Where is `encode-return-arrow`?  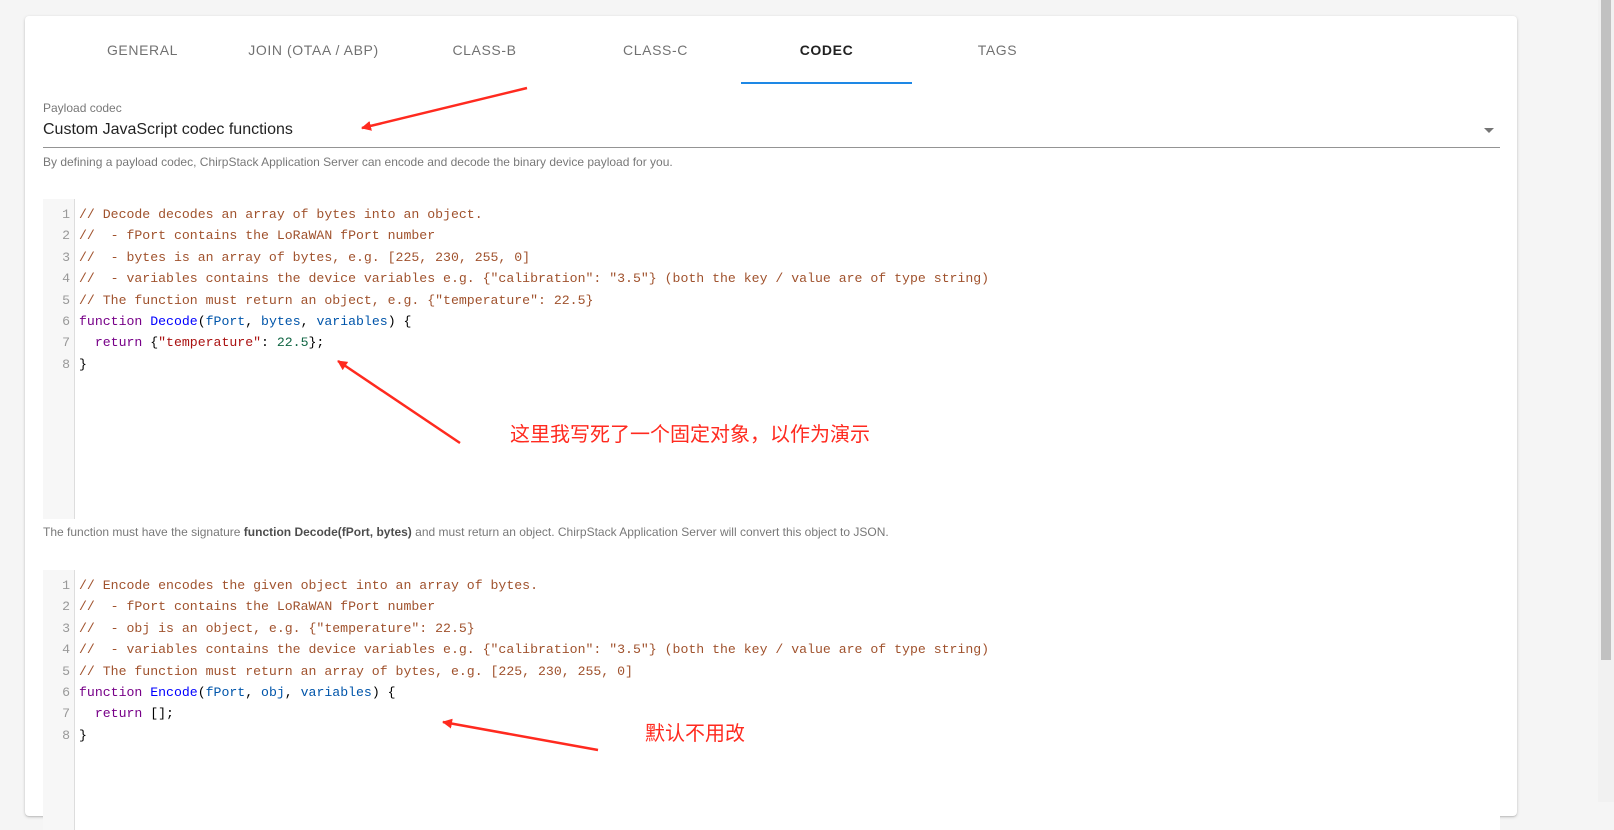 encode-return-arrow is located at coordinates (520, 735).